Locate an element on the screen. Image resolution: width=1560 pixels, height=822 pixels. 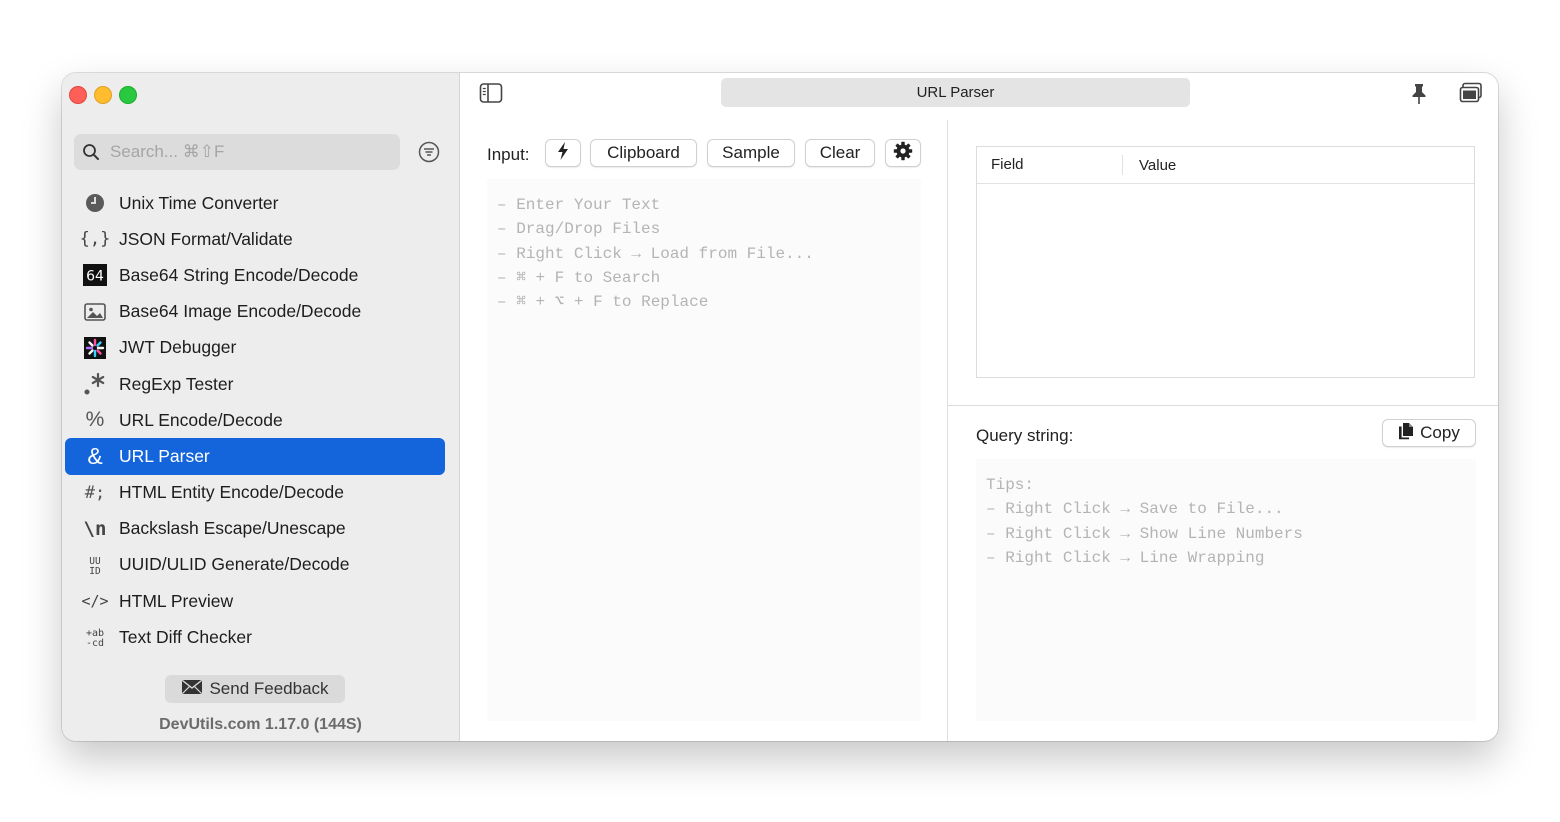
sidebar-item-label: Backslash Escape/Unescape is located at coordinates (232, 528).